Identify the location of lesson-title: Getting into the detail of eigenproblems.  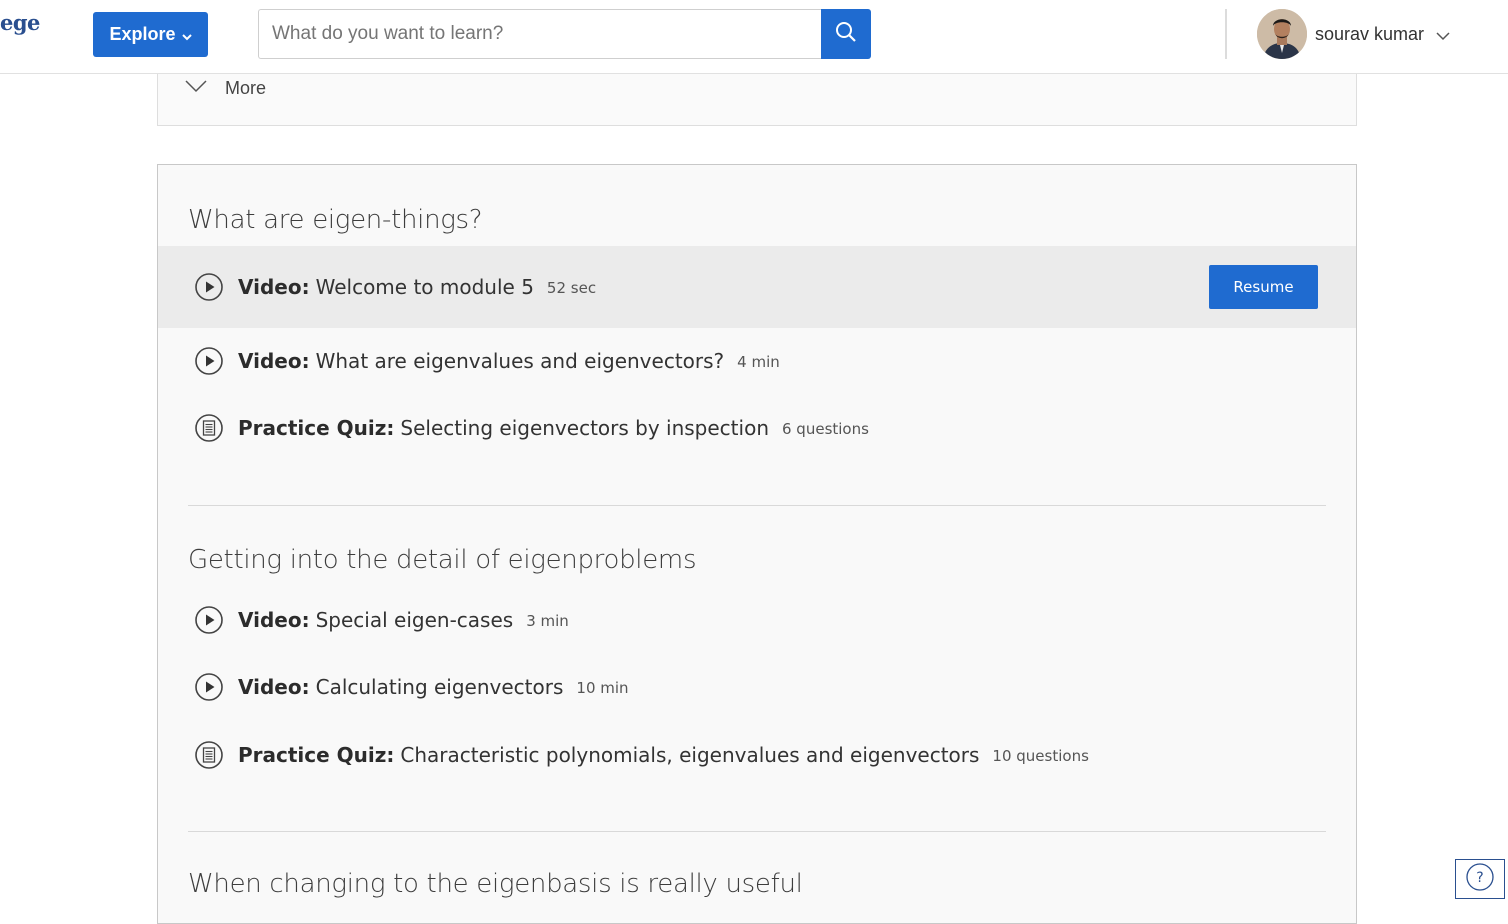
(442, 560).